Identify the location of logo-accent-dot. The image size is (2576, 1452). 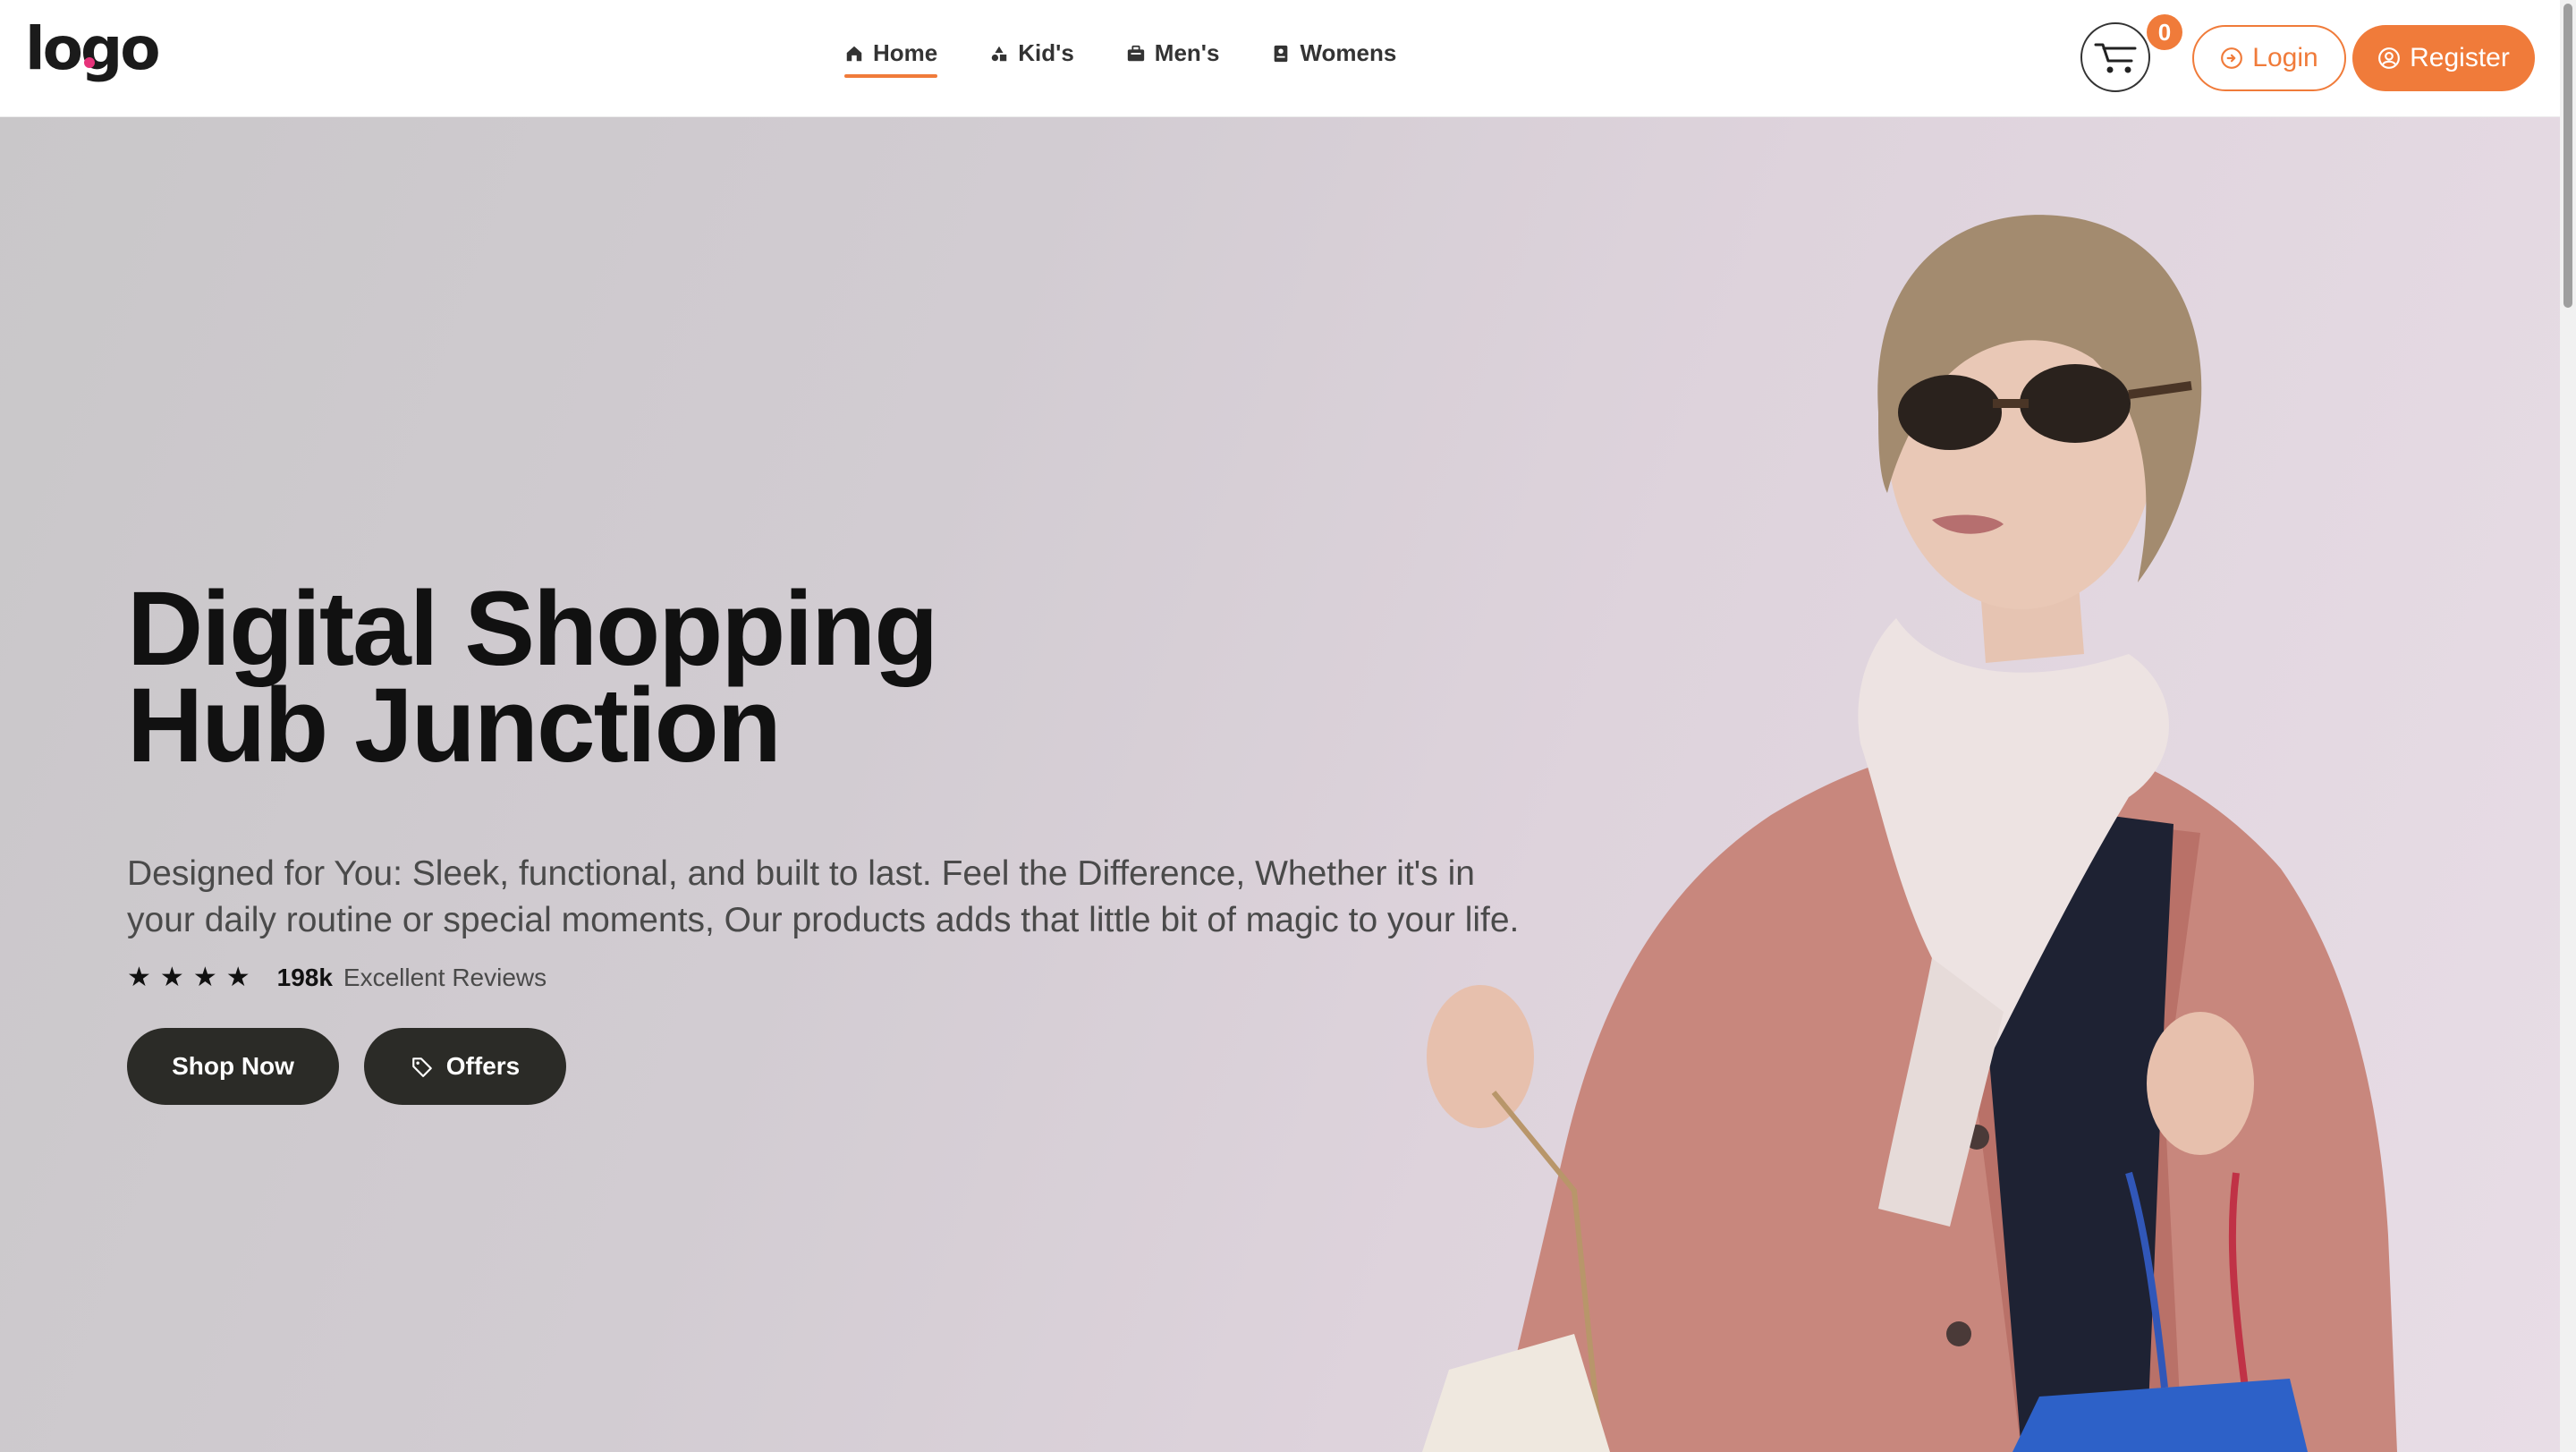
(89, 62).